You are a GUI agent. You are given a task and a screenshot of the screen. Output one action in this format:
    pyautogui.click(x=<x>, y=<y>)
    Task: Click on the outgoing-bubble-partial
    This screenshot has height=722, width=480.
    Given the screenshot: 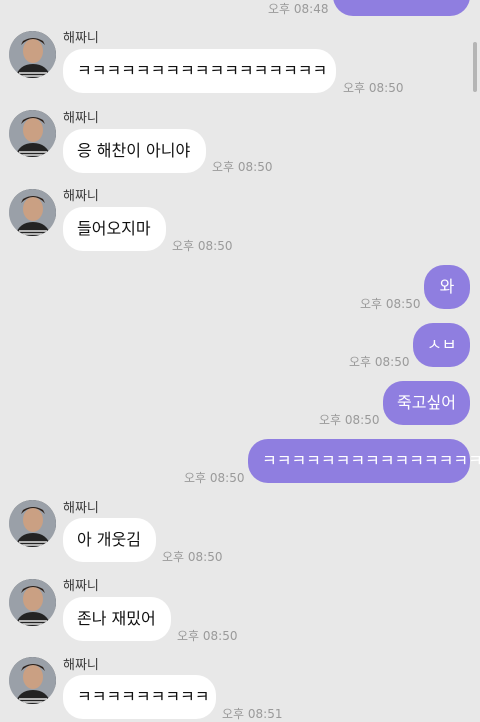 What is the action you would take?
    pyautogui.click(x=401, y=8)
    